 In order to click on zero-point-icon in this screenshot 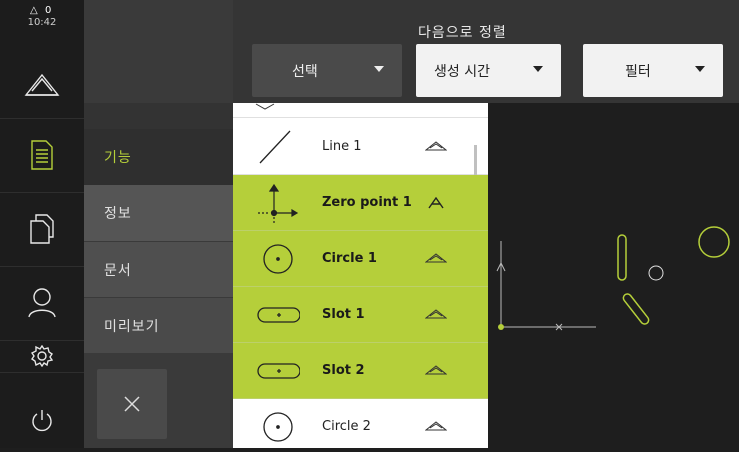, I will do `click(278, 203)`.